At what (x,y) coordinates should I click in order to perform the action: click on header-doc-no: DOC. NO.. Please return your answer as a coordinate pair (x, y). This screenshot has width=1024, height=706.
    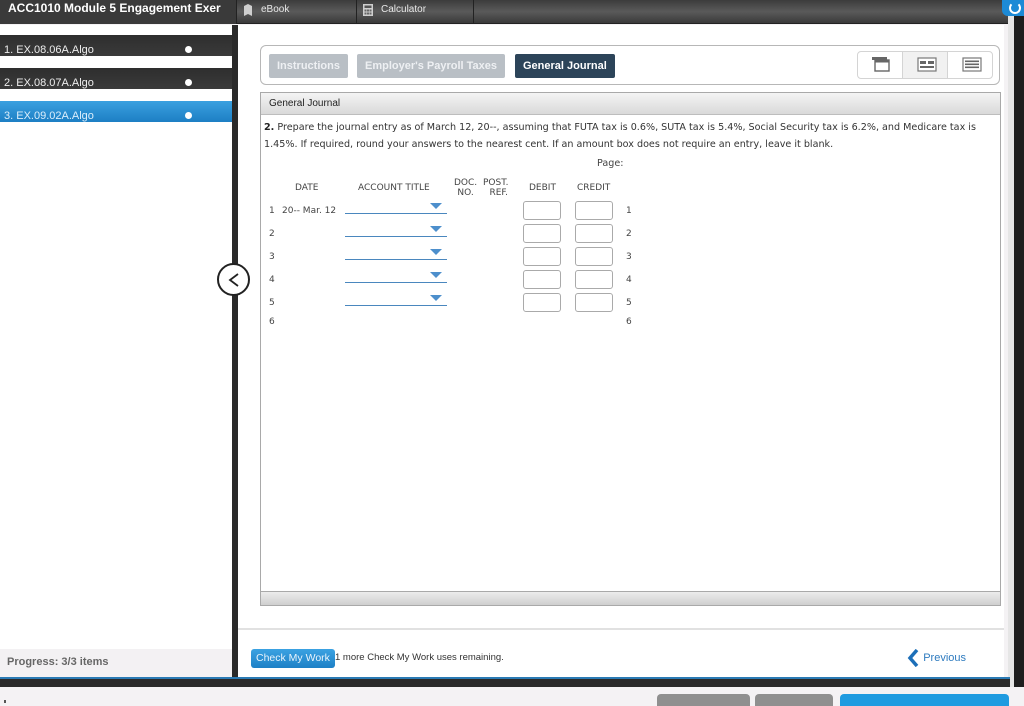
    Looking at the image, I should click on (465, 188).